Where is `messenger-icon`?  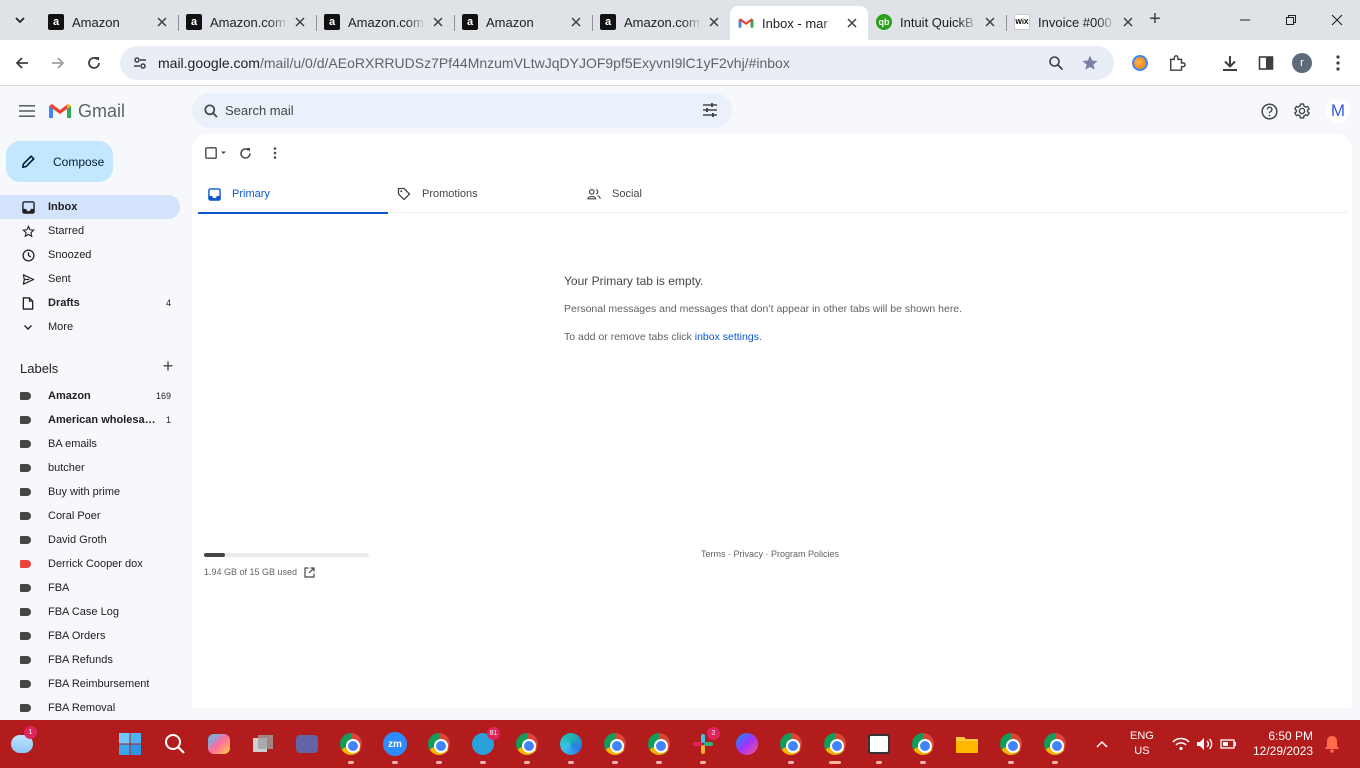
messenger-icon is located at coordinates (747, 744).